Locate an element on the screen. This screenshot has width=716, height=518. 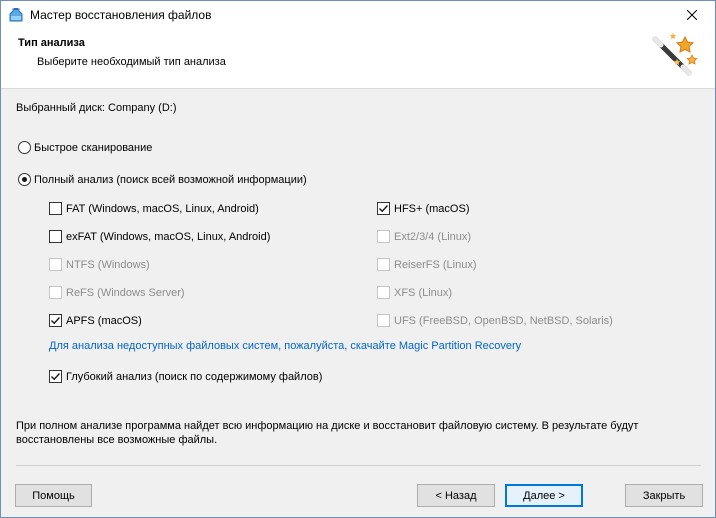
fs-hfsplus-checkbox: HFS+ (macOS) is located at coordinates (423, 208).